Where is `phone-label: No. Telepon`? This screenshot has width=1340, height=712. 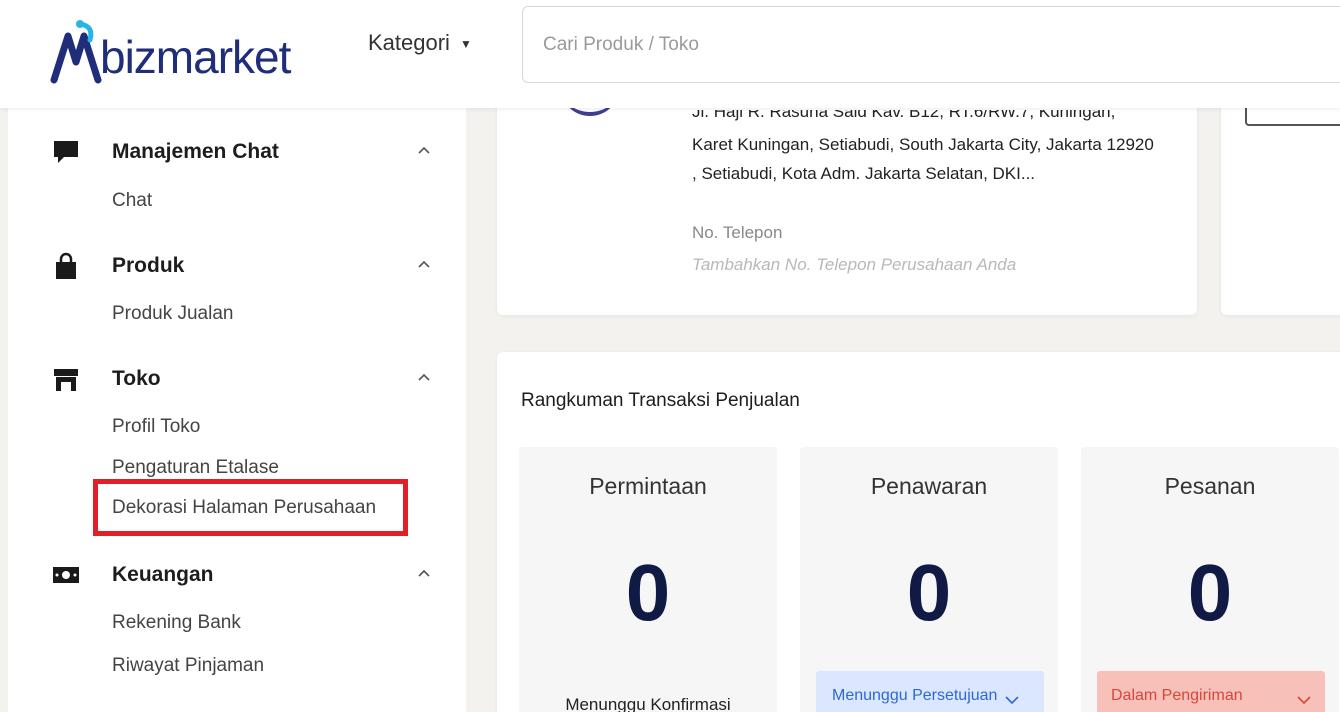
phone-label: No. Telepon is located at coordinates (737, 232).